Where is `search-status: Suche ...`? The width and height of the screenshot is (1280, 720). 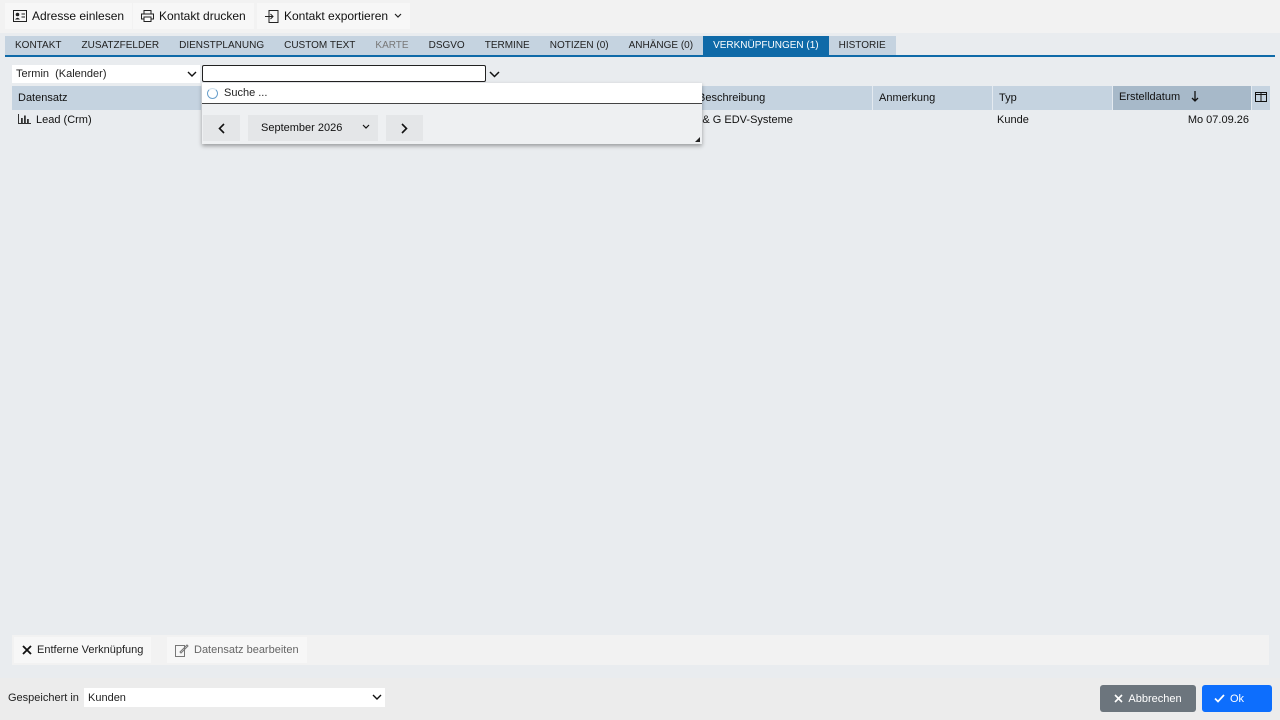
search-status: Suche ... is located at coordinates (452, 93).